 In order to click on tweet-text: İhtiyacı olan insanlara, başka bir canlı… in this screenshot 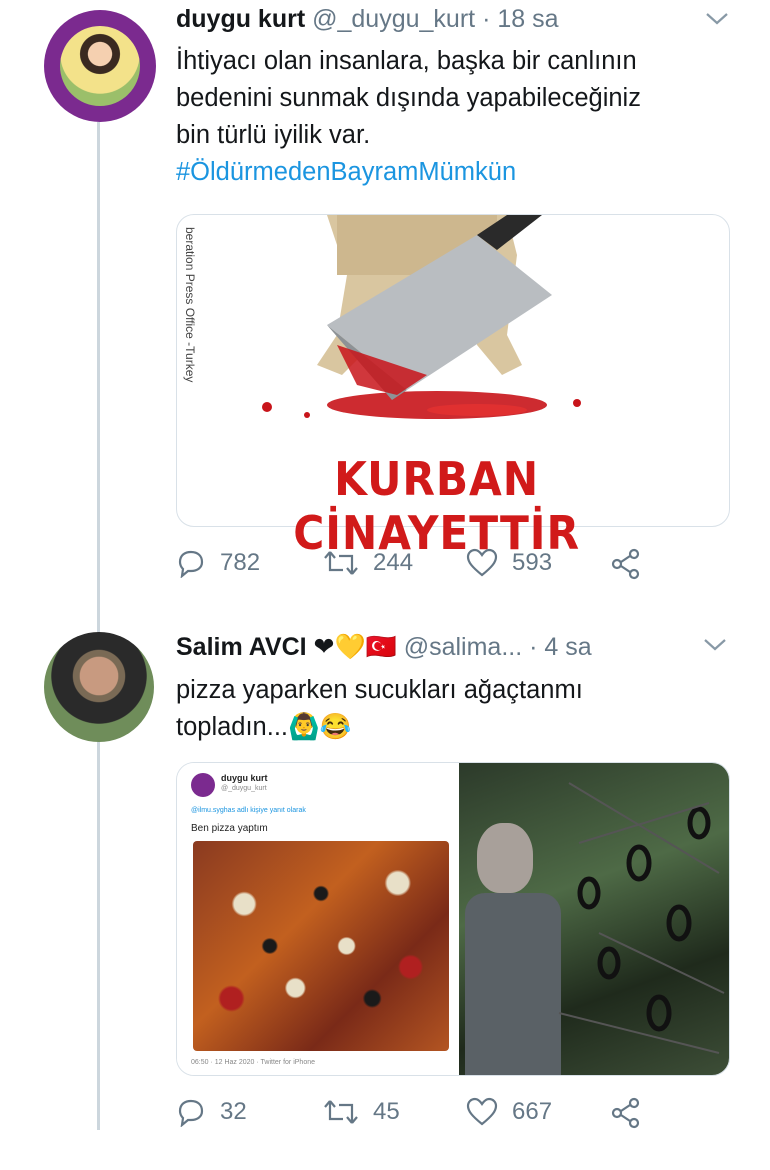, I will do `click(408, 117)`.